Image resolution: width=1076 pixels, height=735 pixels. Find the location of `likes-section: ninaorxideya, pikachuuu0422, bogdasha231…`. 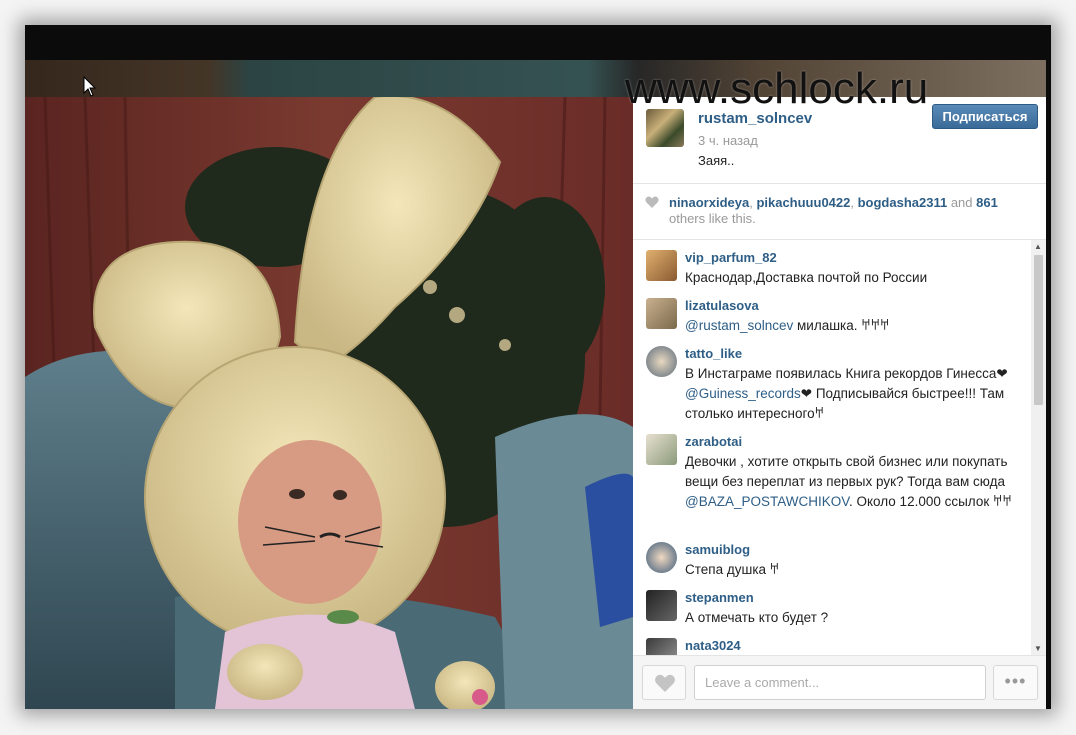

likes-section: ninaorxideya, pikachuuu0422, bogdasha231… is located at coordinates (839, 212).